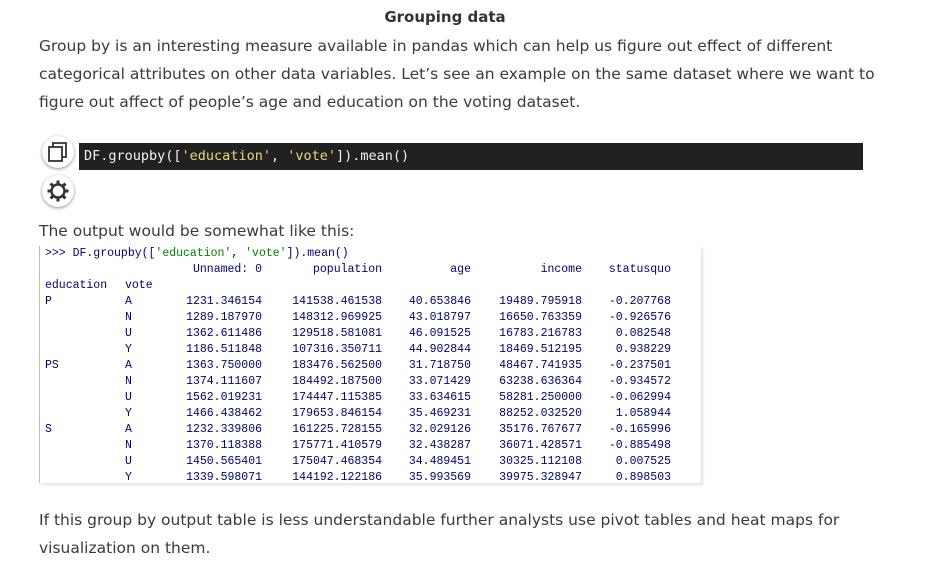 Image resolution: width=935 pixels, height=570 pixels. I want to click on table-cell: 35176.767677, so click(540, 429).